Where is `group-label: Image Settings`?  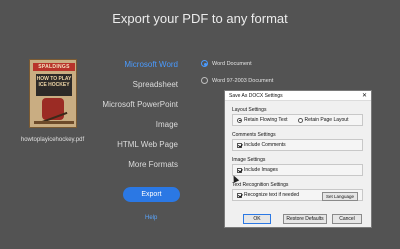 group-label: Image Settings is located at coordinates (249, 160).